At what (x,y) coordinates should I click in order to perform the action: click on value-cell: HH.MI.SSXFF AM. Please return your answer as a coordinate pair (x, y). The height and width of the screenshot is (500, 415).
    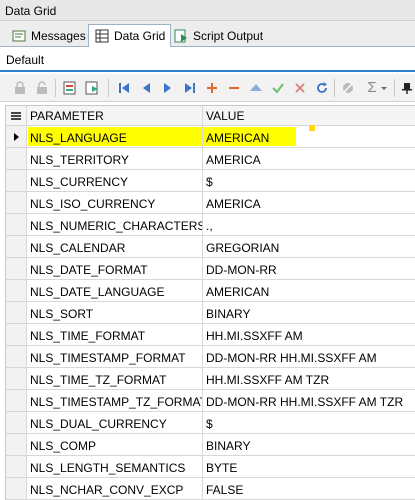
    Looking at the image, I should click on (309, 335).